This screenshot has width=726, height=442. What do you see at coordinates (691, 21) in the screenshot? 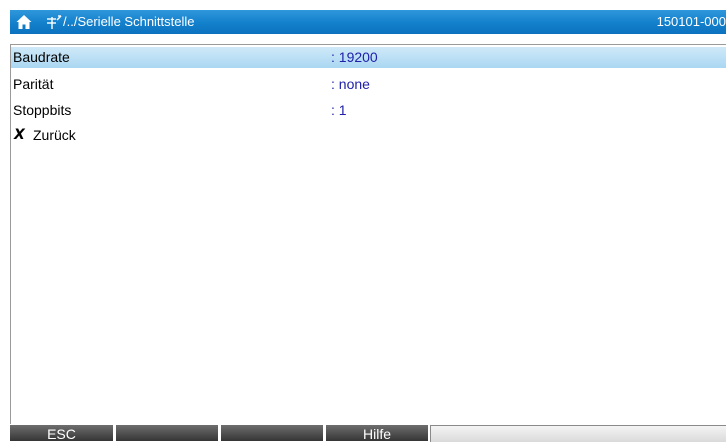
I see `device-id: 150101-000` at bounding box center [691, 21].